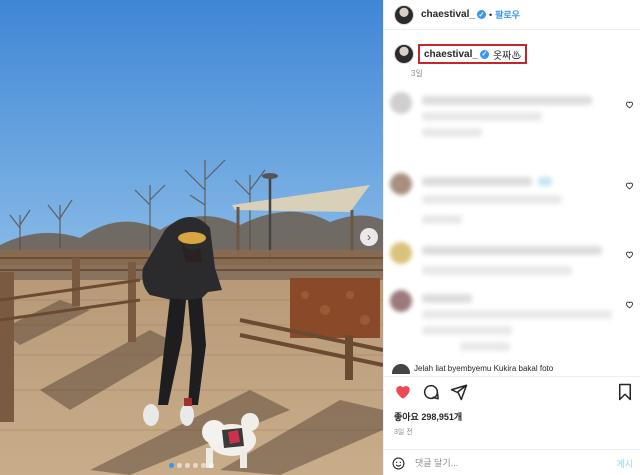  I want to click on bookmark-icon, so click(625, 392).